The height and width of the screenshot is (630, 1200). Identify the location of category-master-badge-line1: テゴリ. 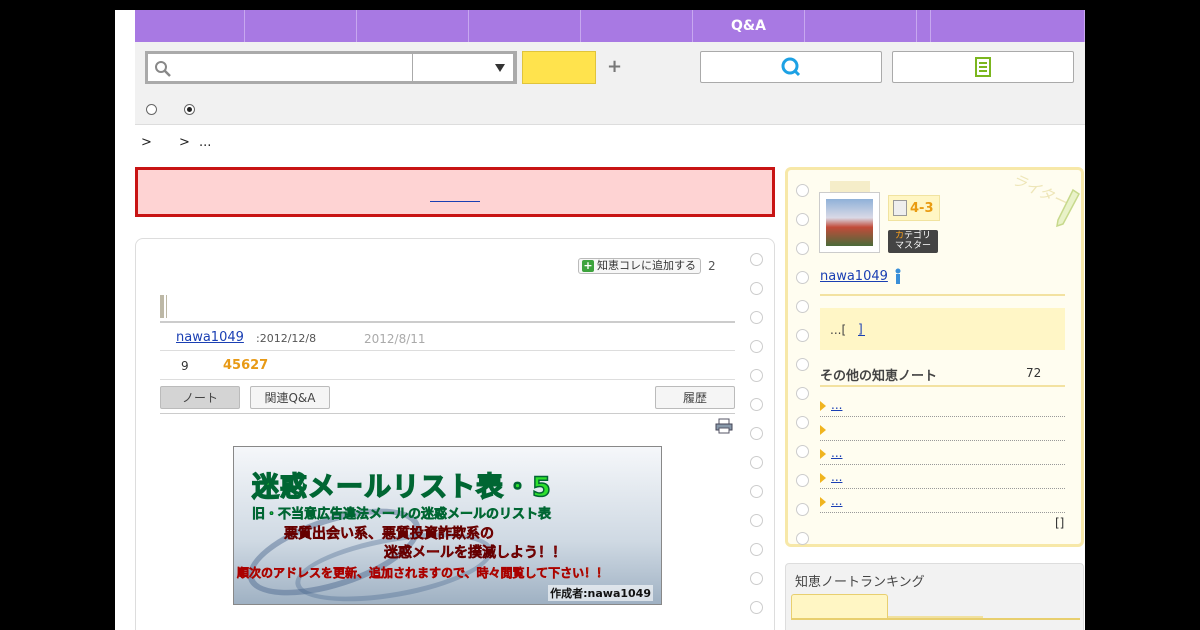
(918, 236).